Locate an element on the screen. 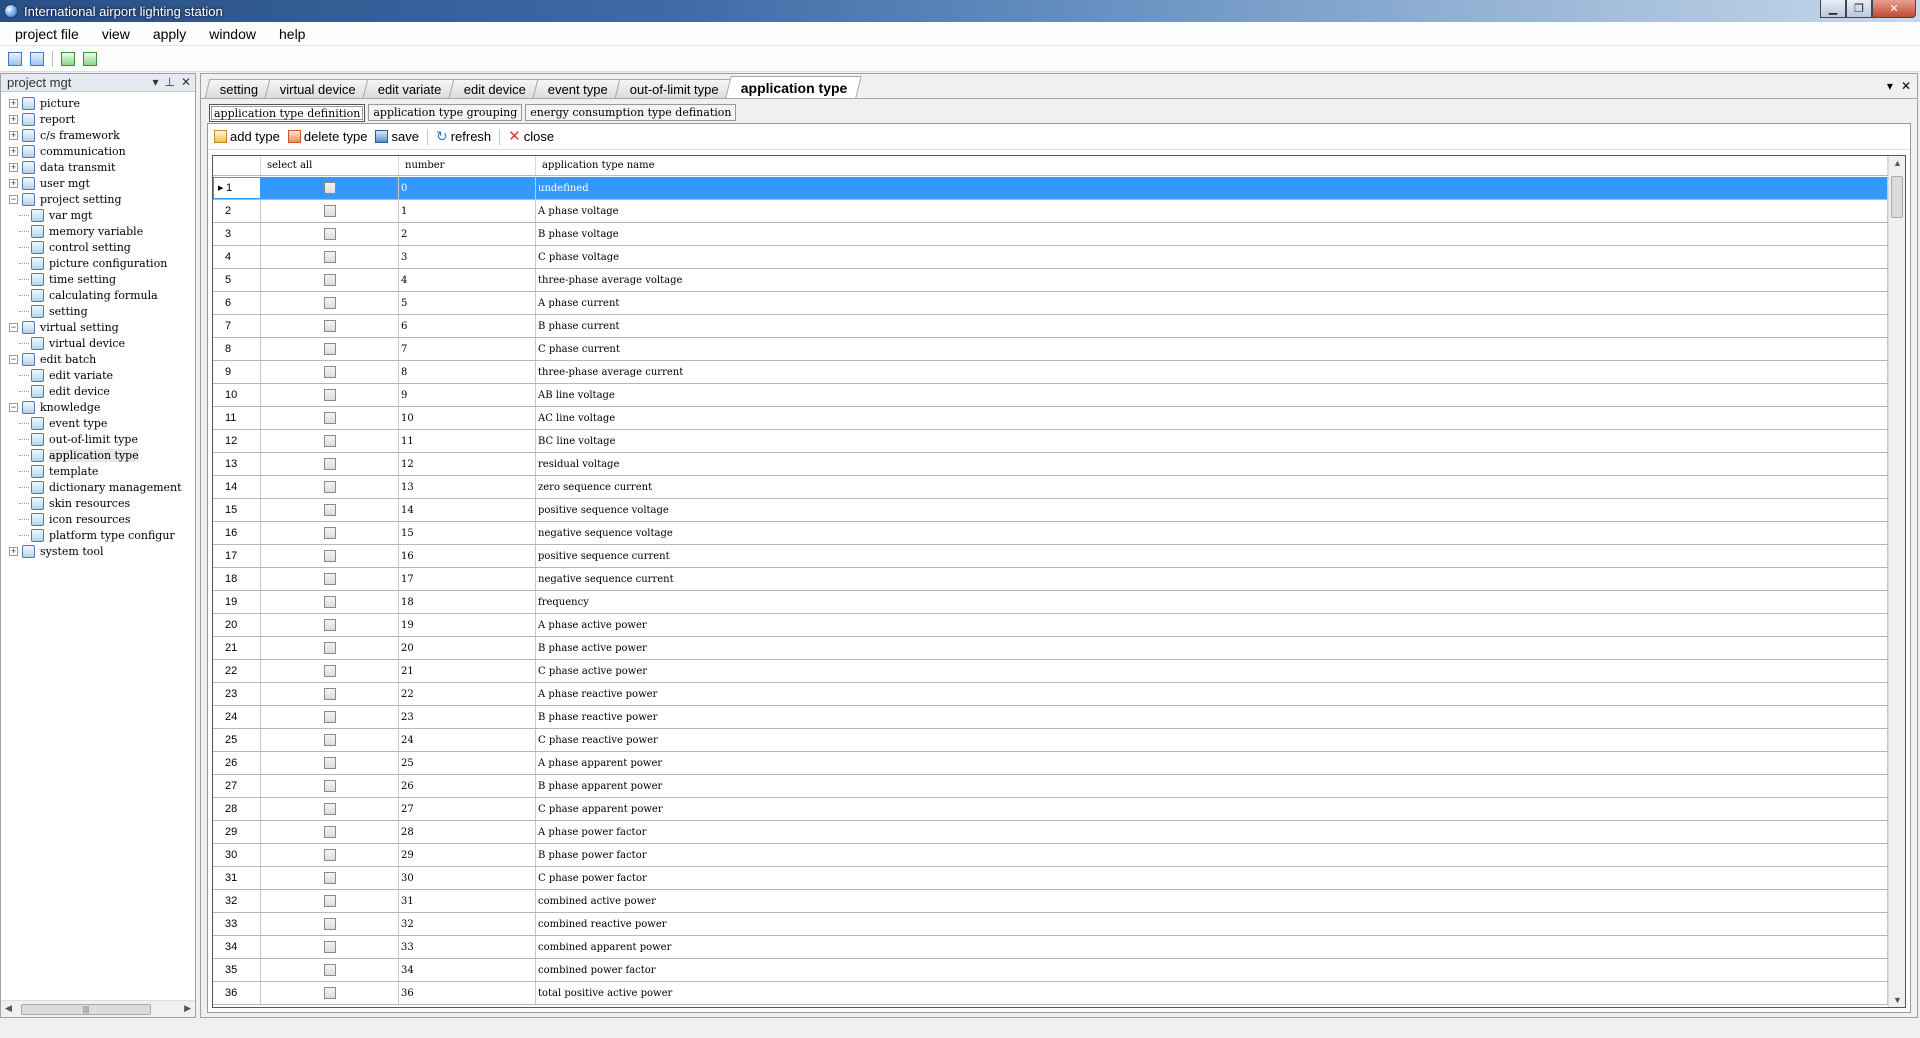  scroll-right-icon: ▶ is located at coordinates (187, 1008).